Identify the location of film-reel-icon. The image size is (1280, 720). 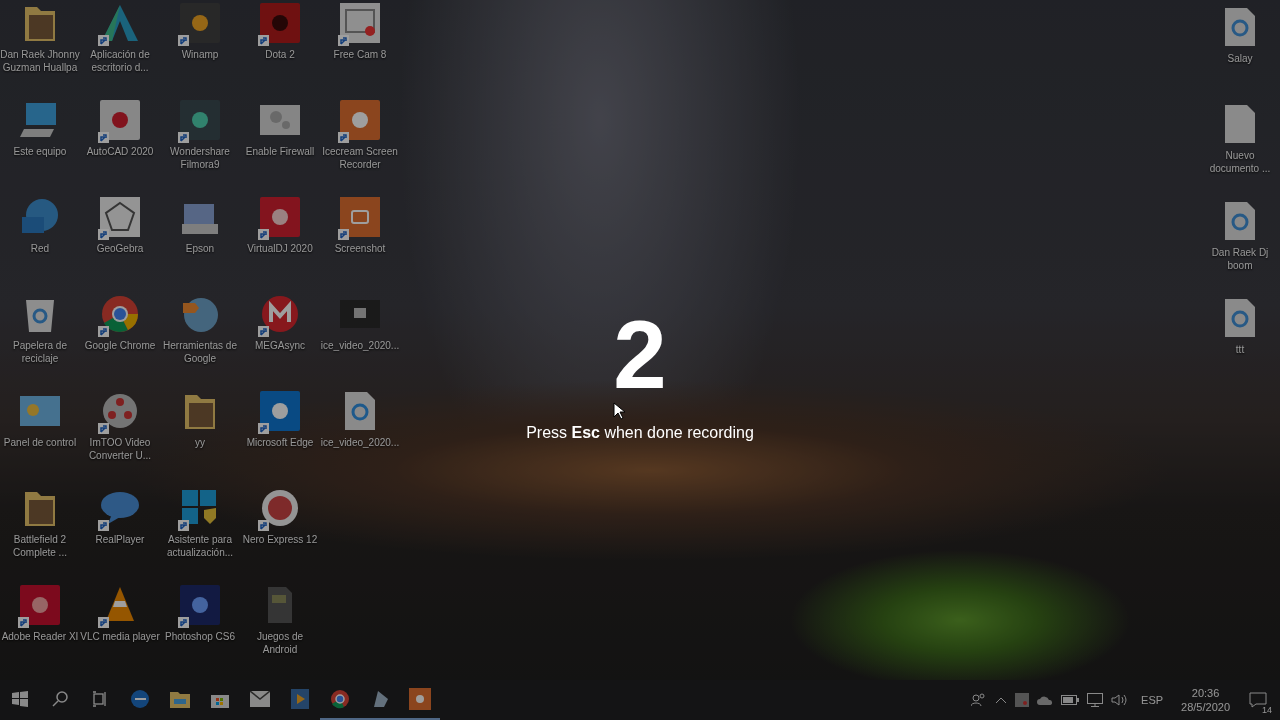
(120, 411).